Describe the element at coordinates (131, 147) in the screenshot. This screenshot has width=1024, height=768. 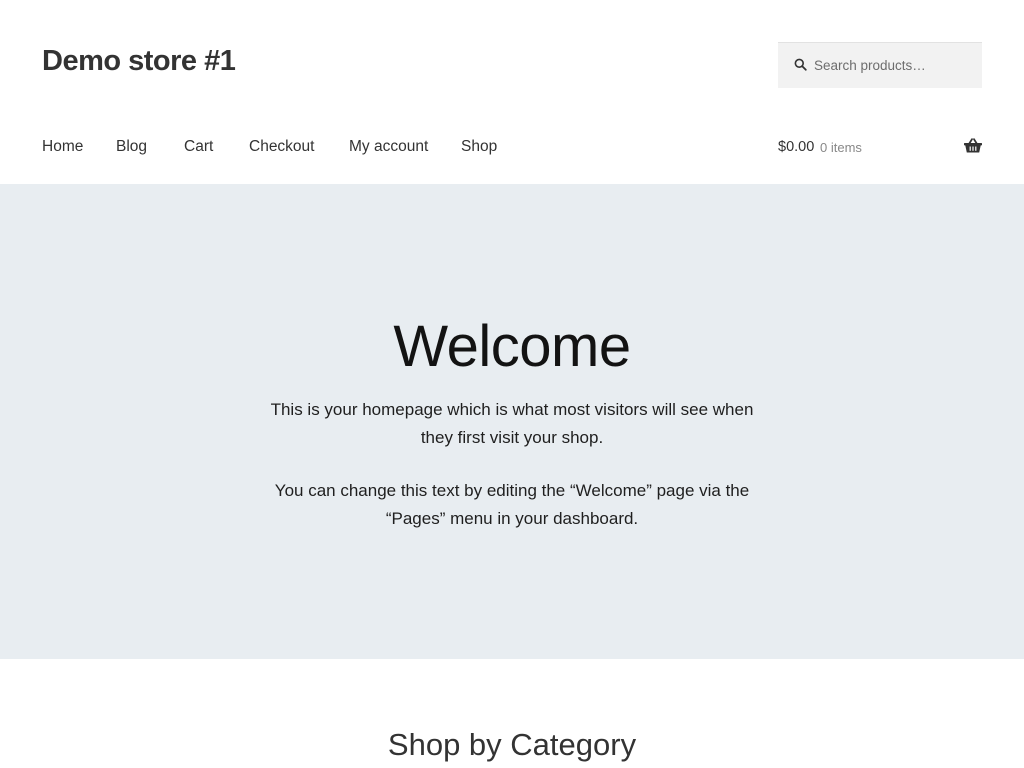
I see `nav-item-blog: Blog` at that location.